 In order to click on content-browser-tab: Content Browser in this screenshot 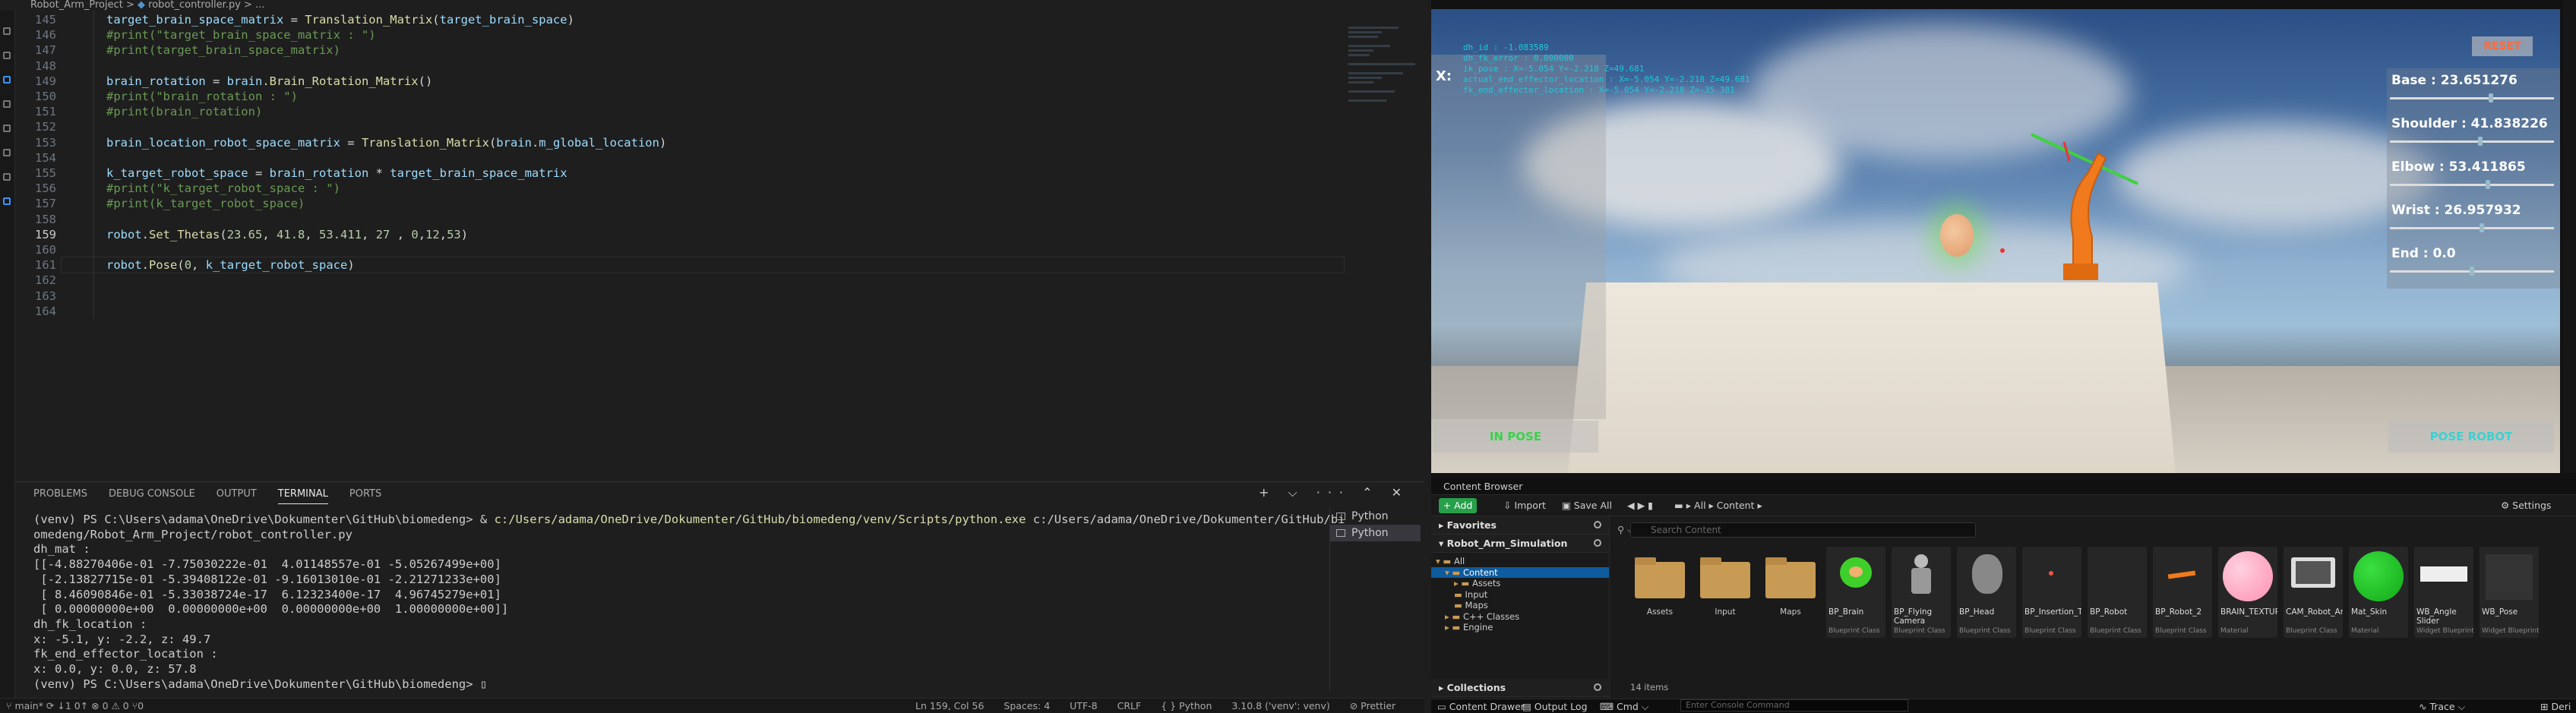, I will do `click(1483, 487)`.